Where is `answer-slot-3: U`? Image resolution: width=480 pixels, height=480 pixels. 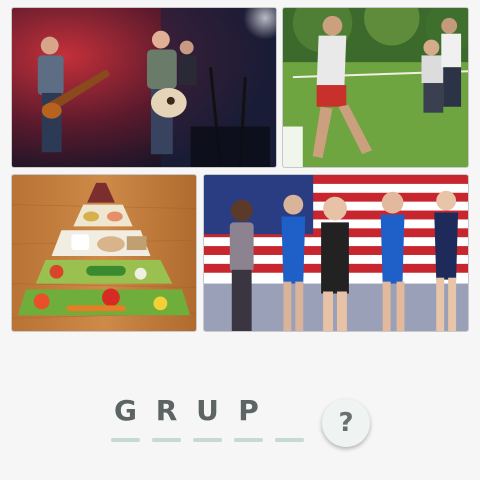 answer-slot-3: U is located at coordinates (207, 418).